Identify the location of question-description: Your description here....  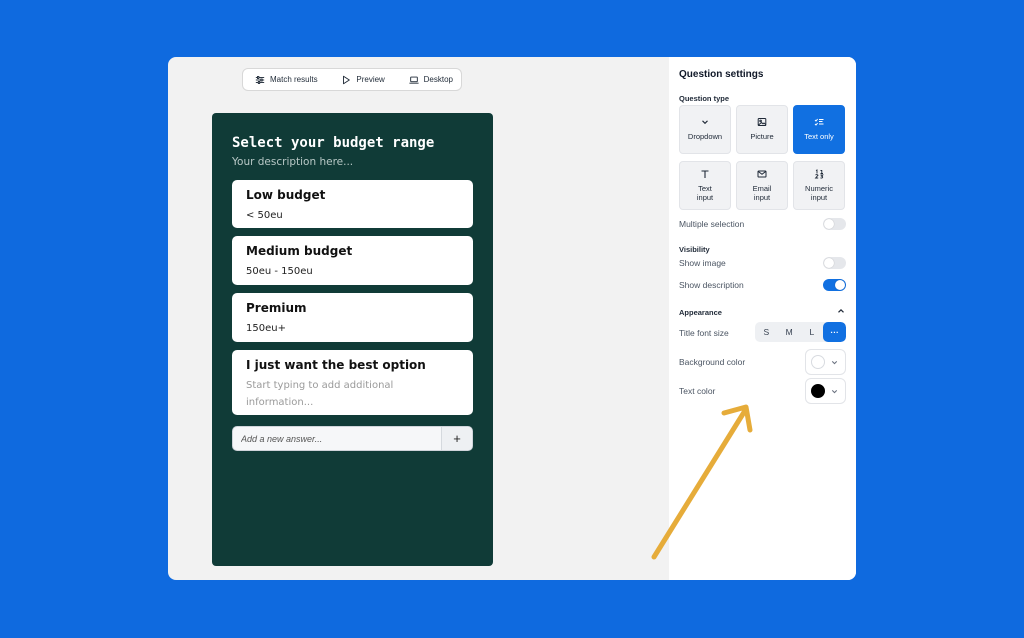
(292, 162).